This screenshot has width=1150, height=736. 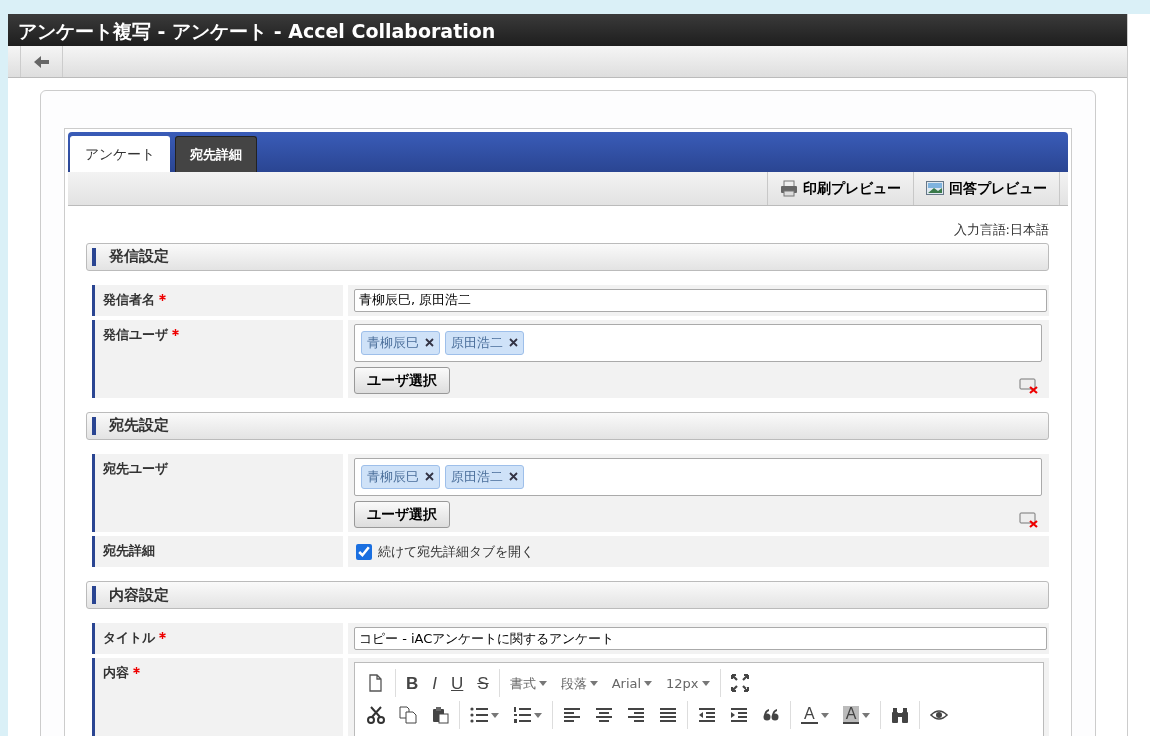 What do you see at coordinates (483, 683) in the screenshot?
I see `format-button: S` at bounding box center [483, 683].